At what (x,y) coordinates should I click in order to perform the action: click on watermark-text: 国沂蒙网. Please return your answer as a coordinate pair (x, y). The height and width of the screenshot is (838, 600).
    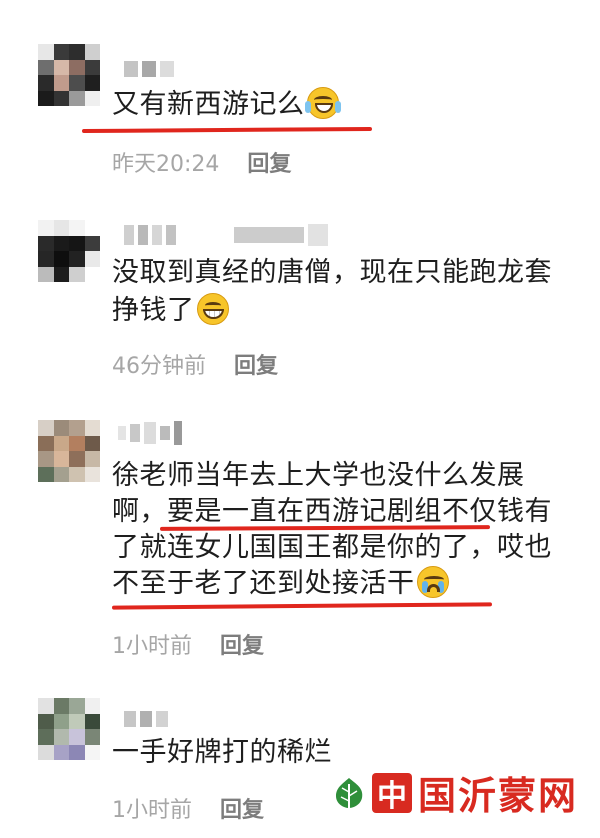
    Looking at the image, I should click on (497, 795).